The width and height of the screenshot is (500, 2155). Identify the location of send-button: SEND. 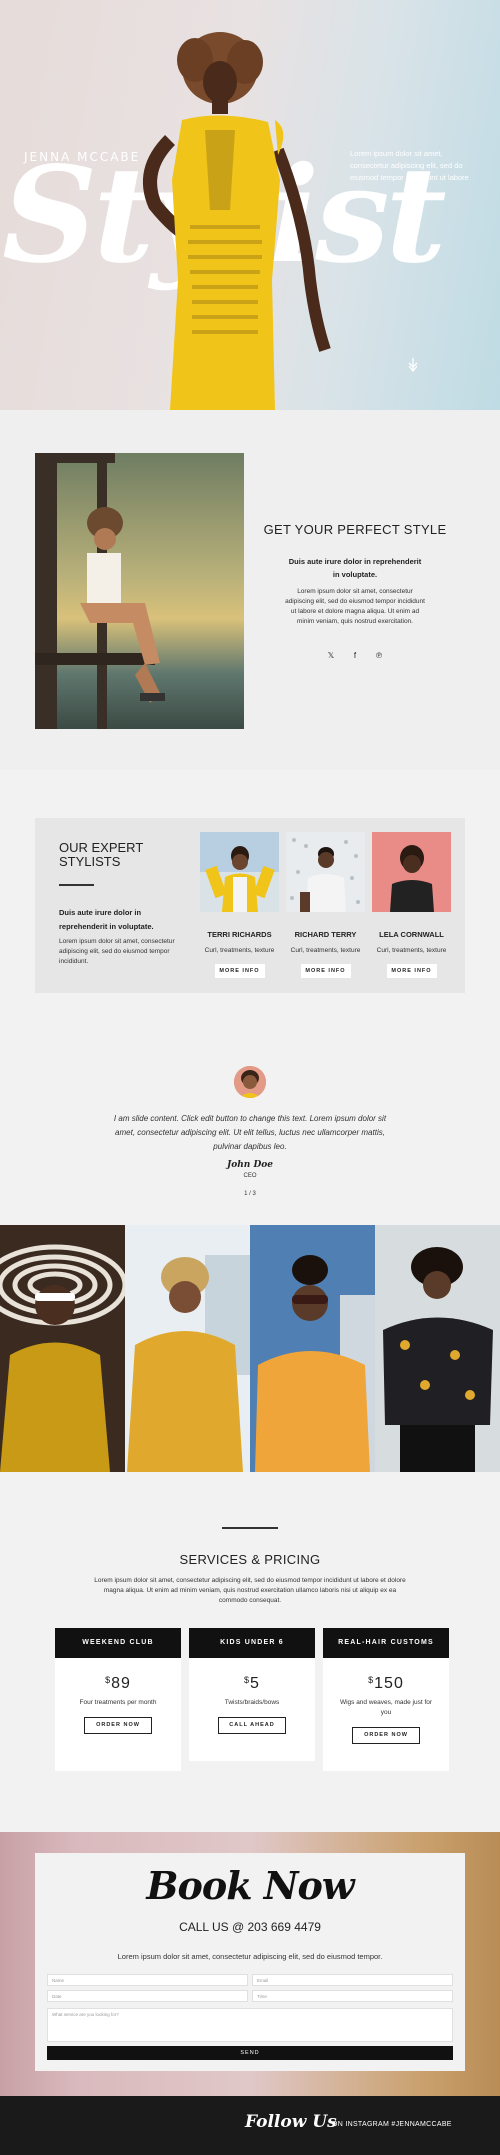
(250, 2053).